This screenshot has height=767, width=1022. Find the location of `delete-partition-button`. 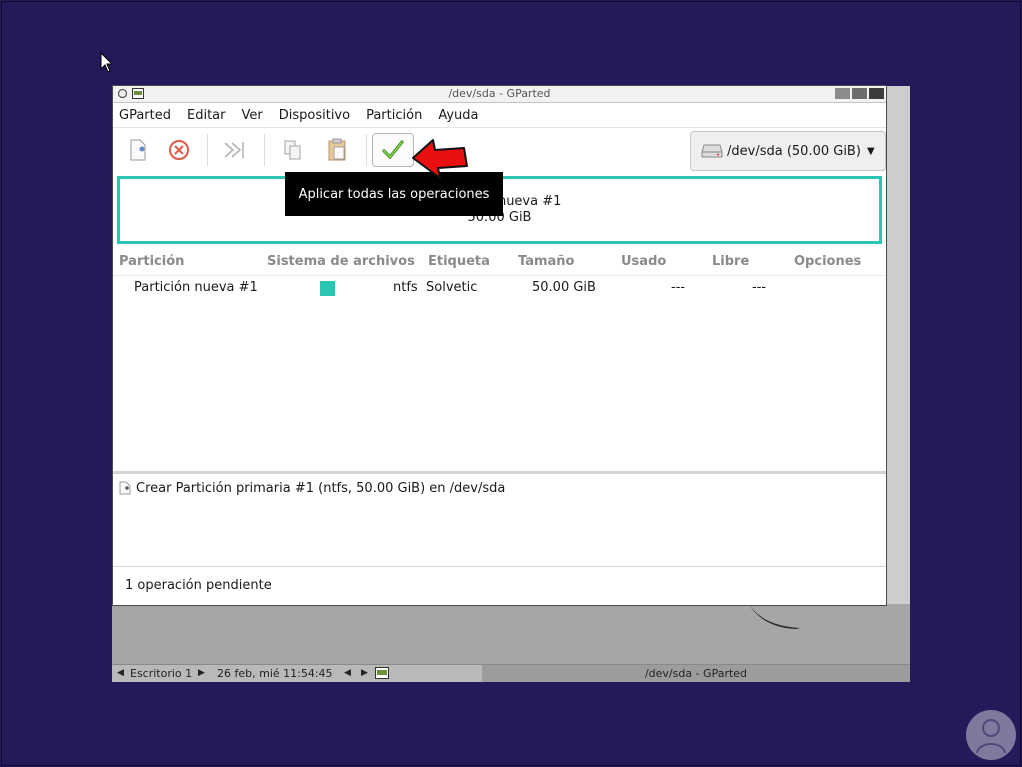

delete-partition-button is located at coordinates (179, 150).